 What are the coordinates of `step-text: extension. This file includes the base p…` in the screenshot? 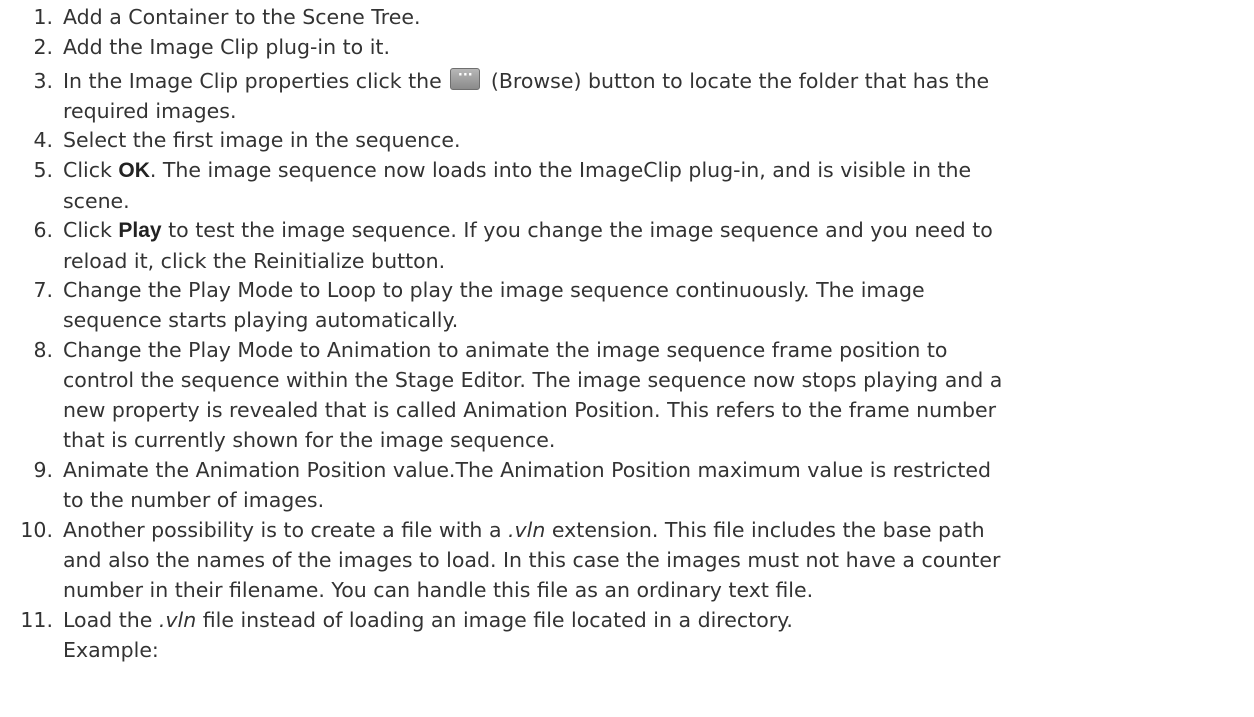 It's located at (765, 530).